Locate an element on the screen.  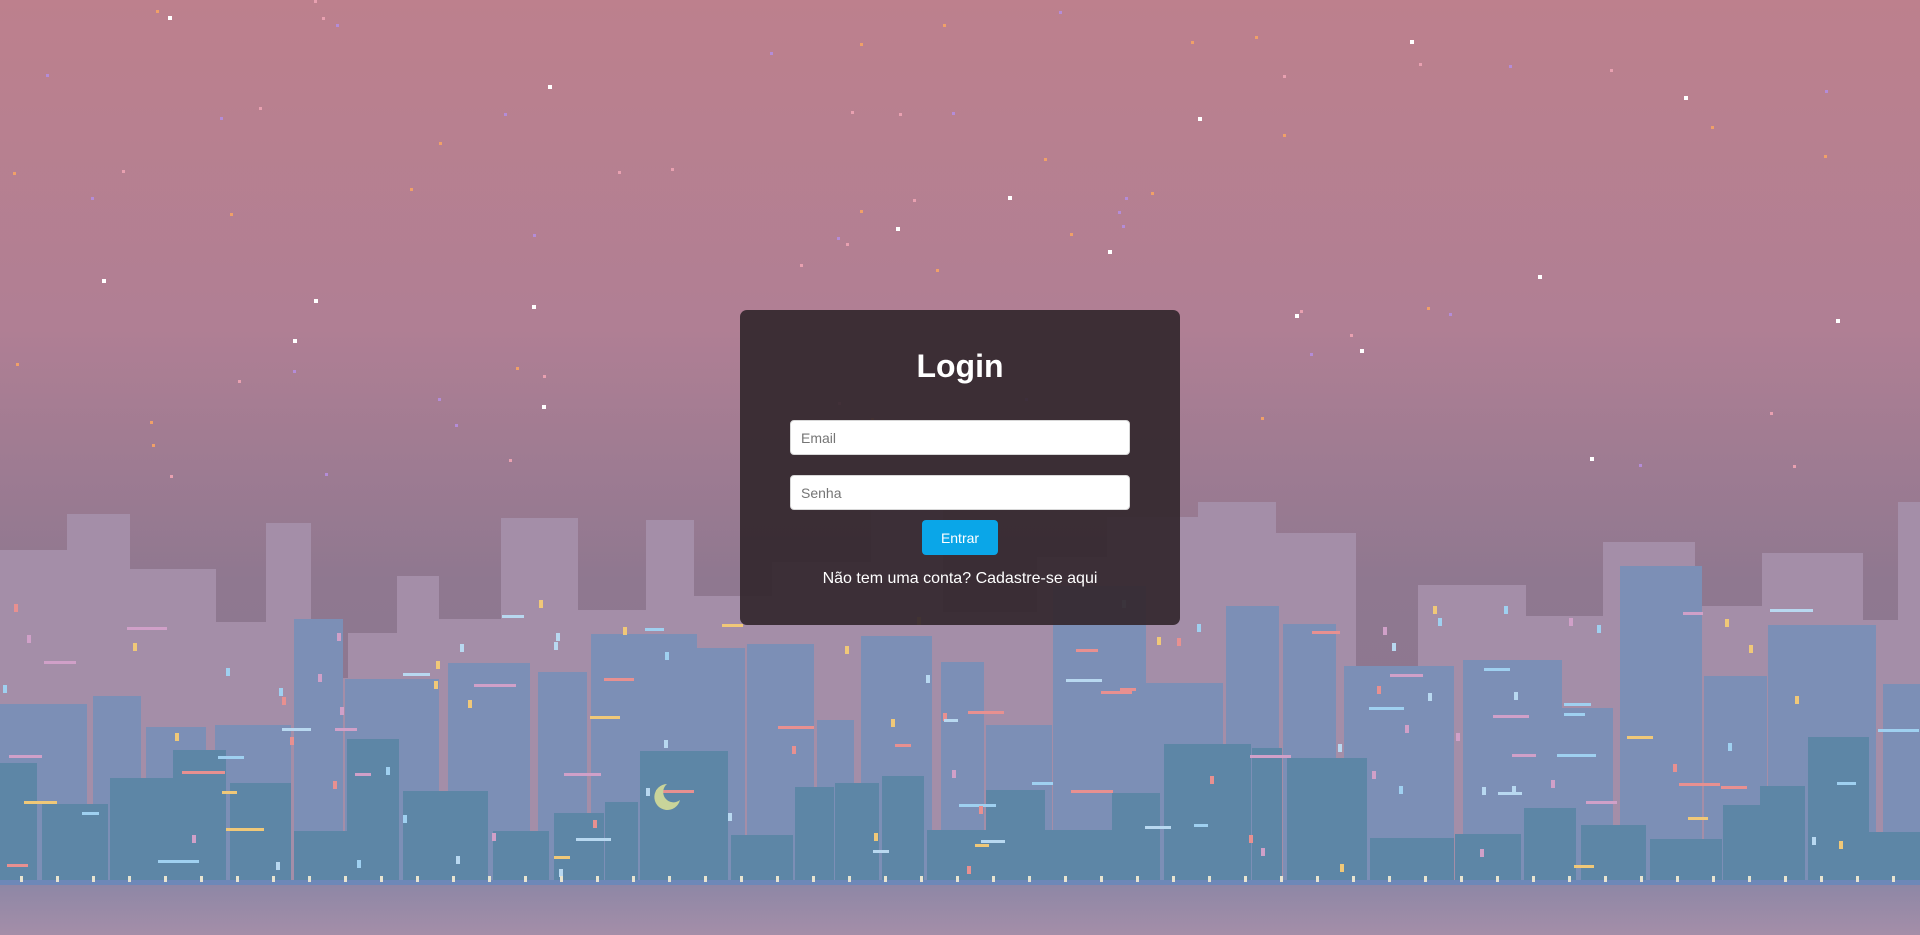
water is located at coordinates (960, 910).